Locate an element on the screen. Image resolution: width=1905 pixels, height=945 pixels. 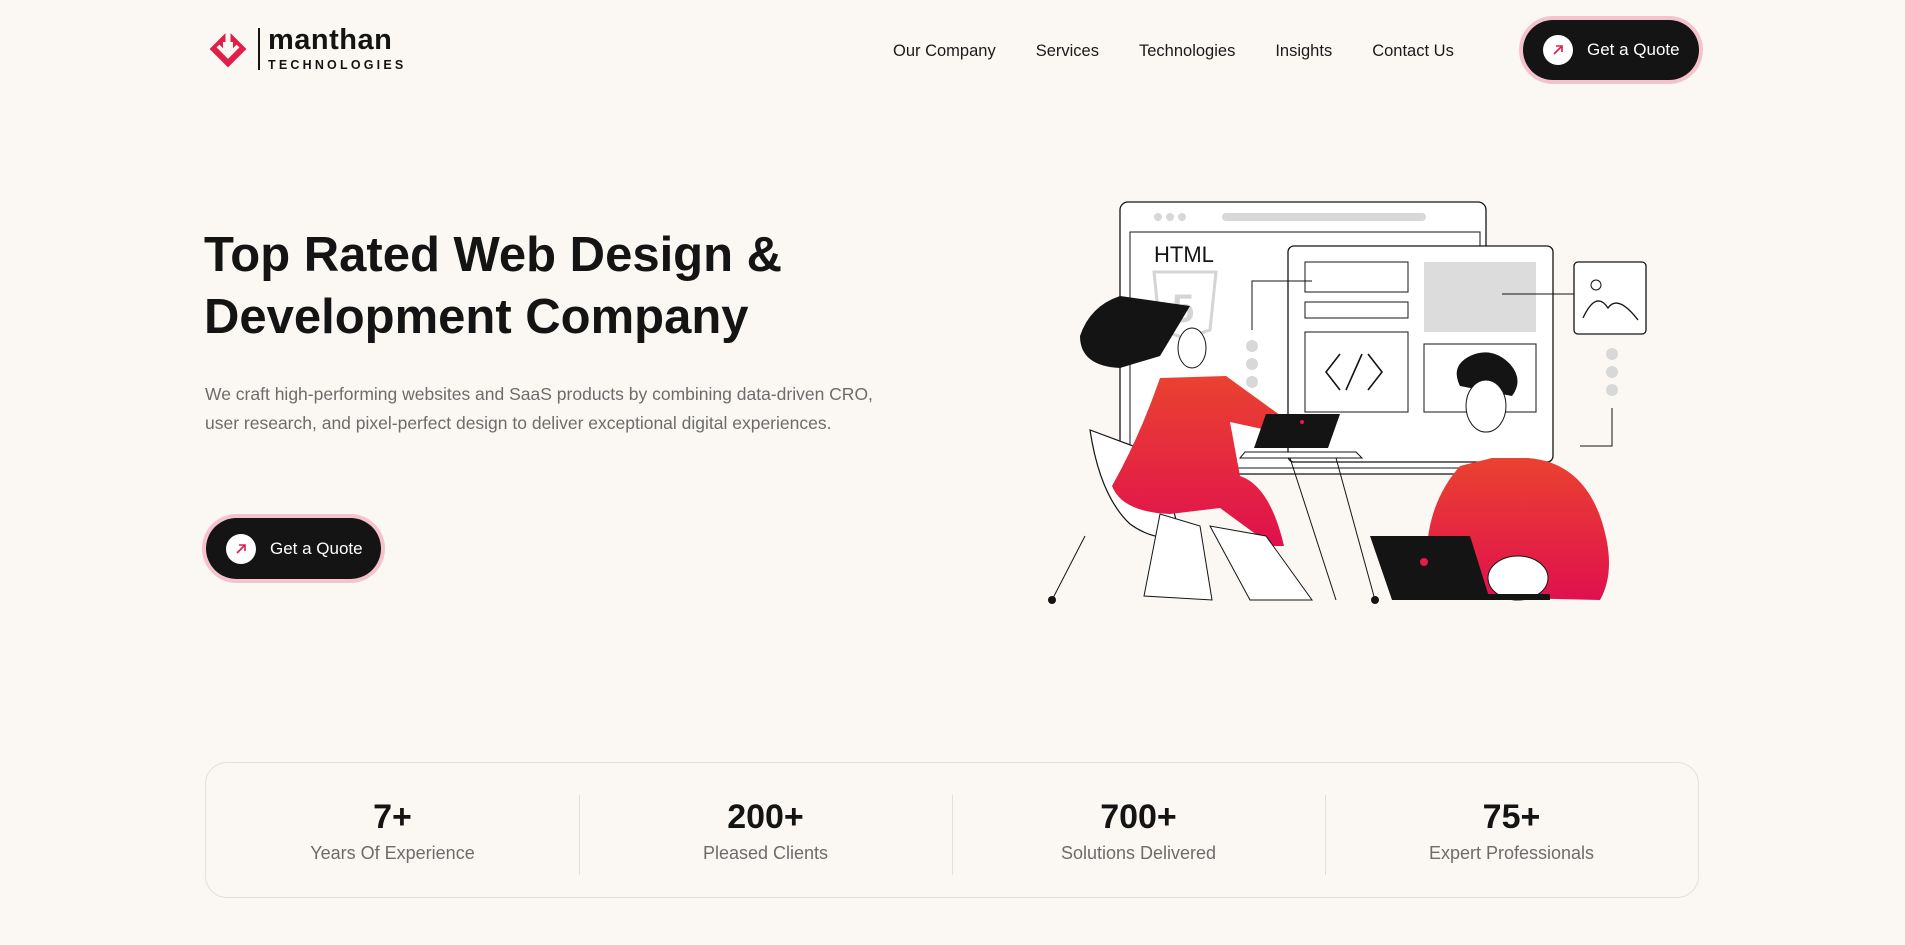
stat-pleased-clients: 200+ Pleased Clients is located at coordinates (765, 834).